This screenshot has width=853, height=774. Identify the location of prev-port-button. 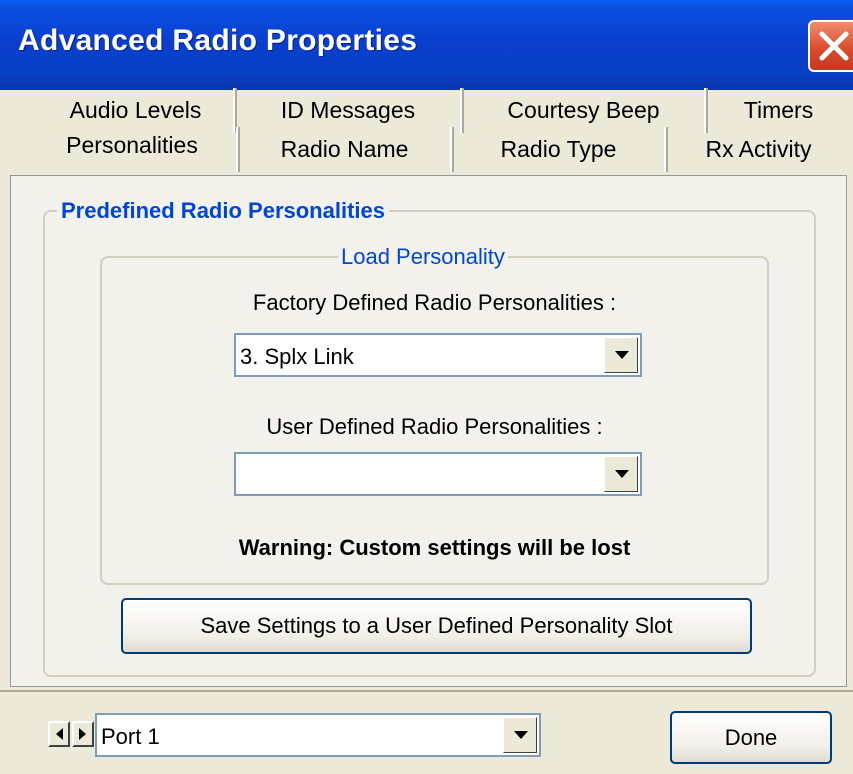
(59, 734).